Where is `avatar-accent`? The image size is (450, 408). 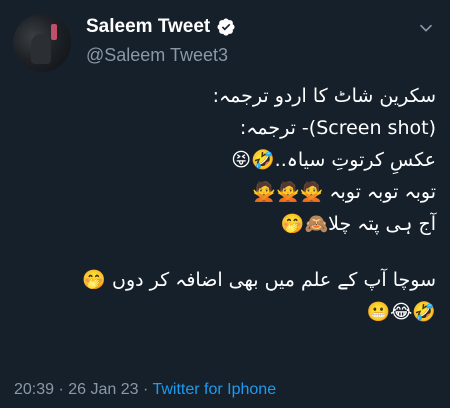
avatar-accent is located at coordinates (54, 32).